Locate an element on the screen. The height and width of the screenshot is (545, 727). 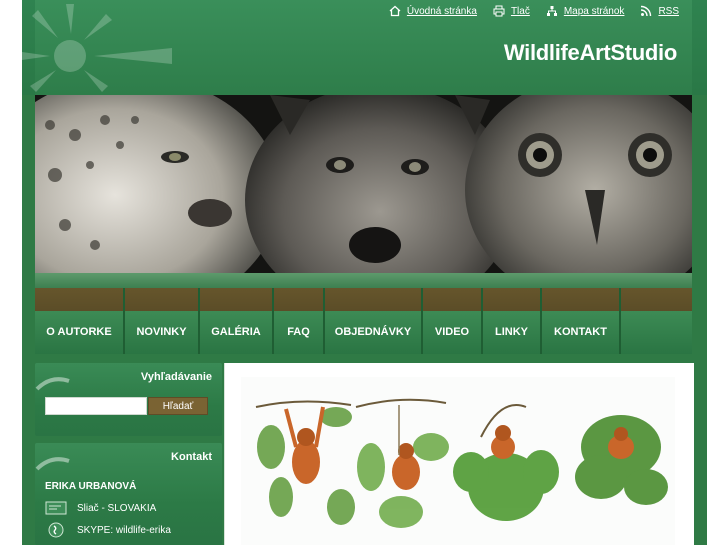
nav-item-novinky: NOVINKY is located at coordinates (162, 321).